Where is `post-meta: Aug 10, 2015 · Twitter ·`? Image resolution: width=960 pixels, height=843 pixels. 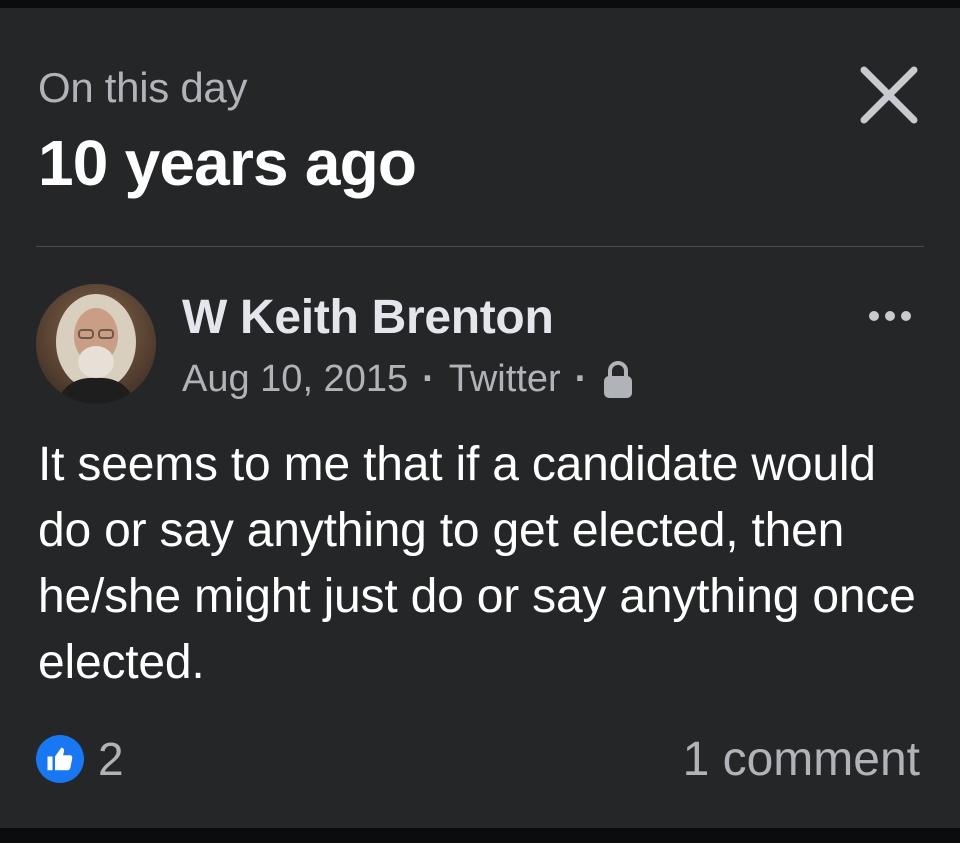 post-meta: Aug 10, 2015 · Twitter · is located at coordinates (408, 379).